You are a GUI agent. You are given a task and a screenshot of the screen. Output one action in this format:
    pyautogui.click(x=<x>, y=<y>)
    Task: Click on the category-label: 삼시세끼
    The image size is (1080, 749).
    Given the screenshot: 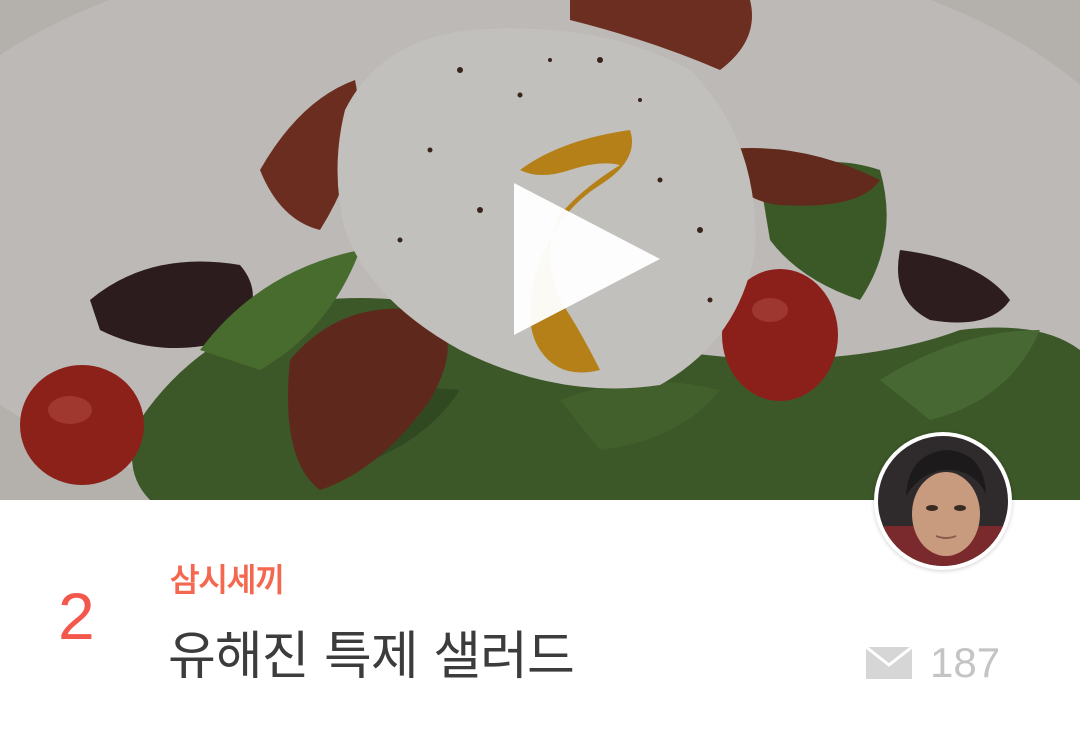 What is the action you would take?
    pyautogui.click(x=227, y=580)
    